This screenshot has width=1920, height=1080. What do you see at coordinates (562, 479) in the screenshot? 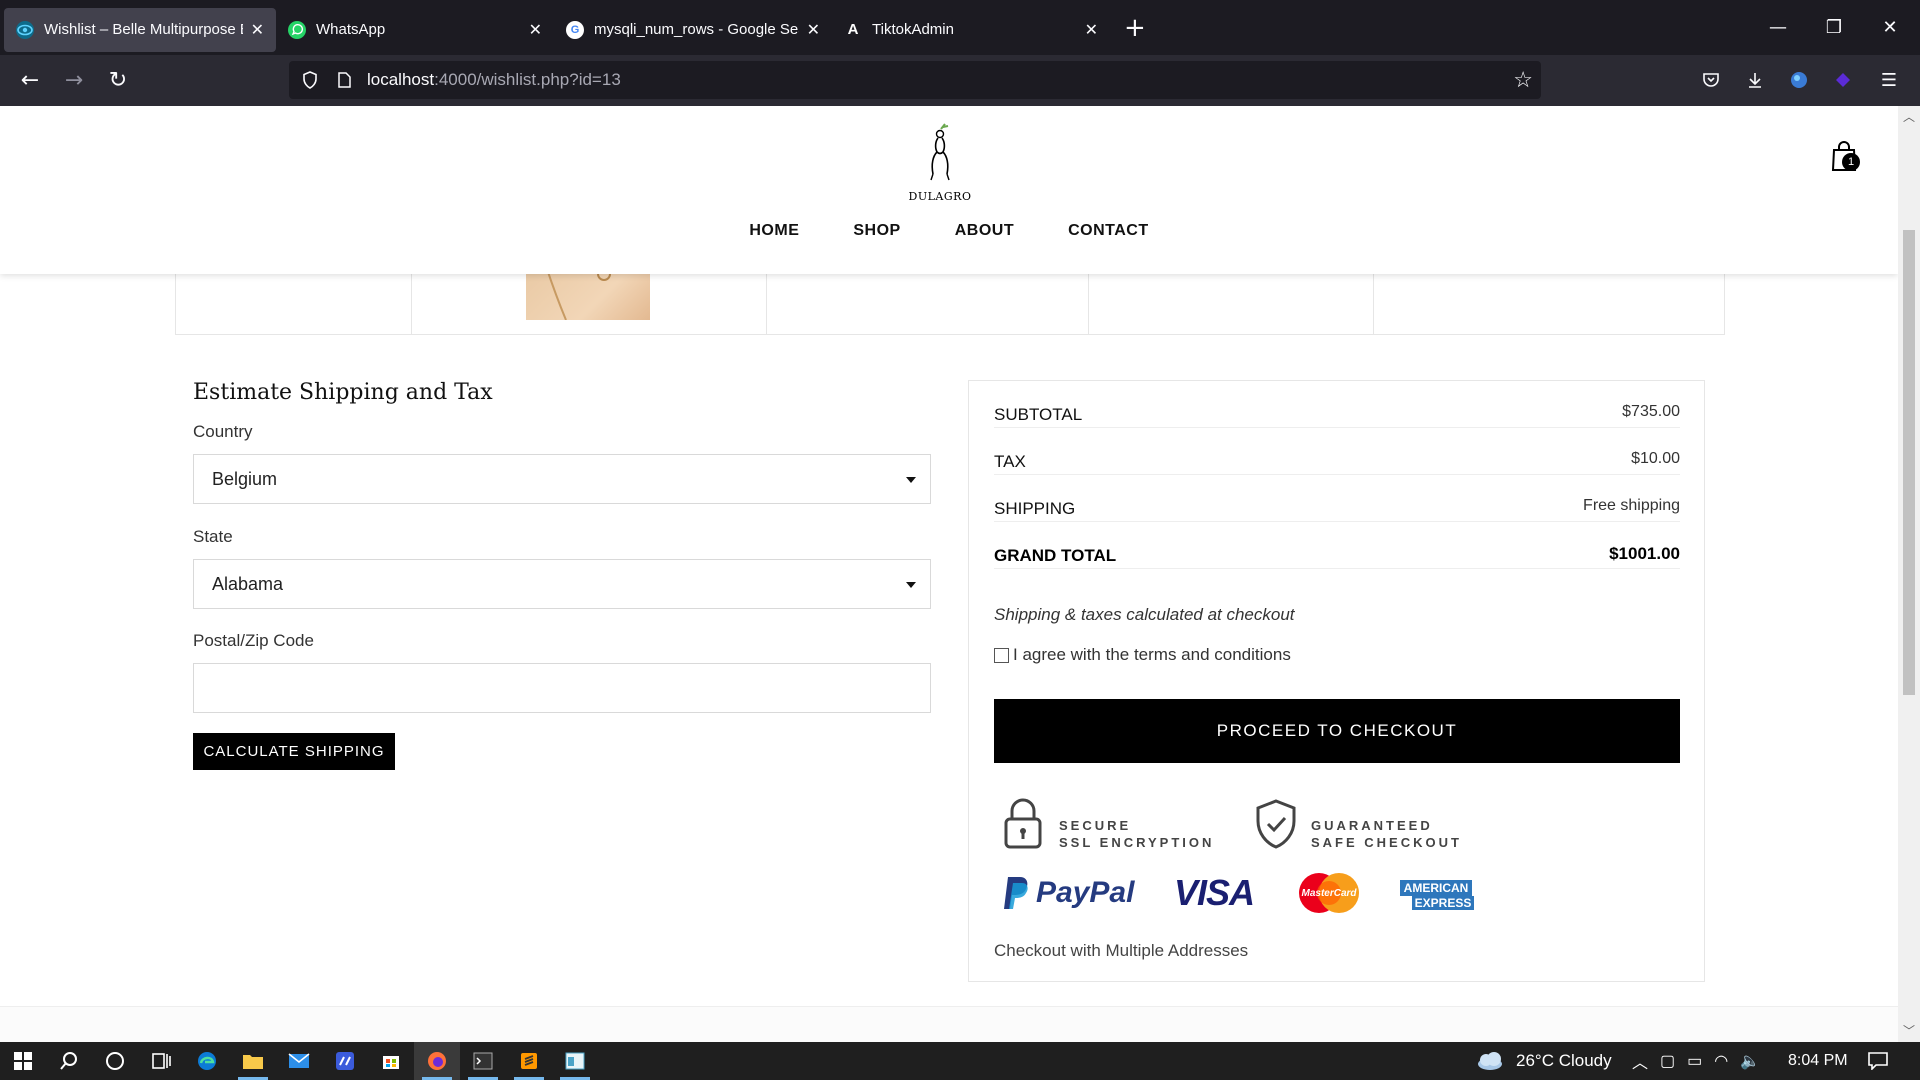
I see `country-select: Belgium` at bounding box center [562, 479].